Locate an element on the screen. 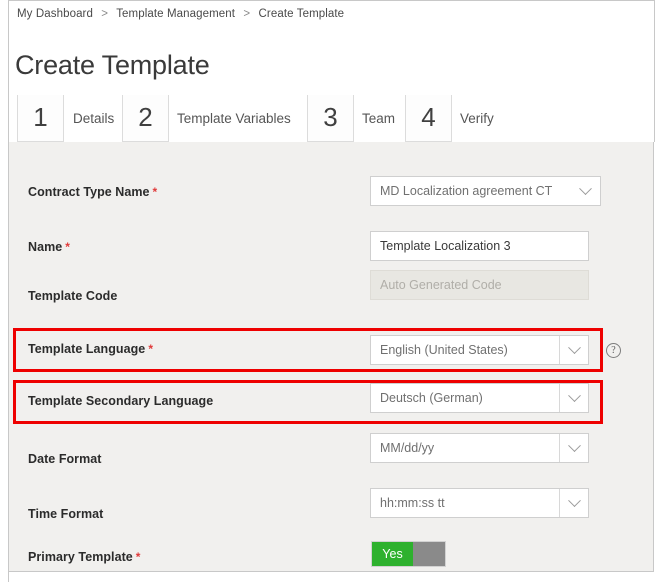  template-secondary-language-value: Deutsch (German) is located at coordinates (431, 398).